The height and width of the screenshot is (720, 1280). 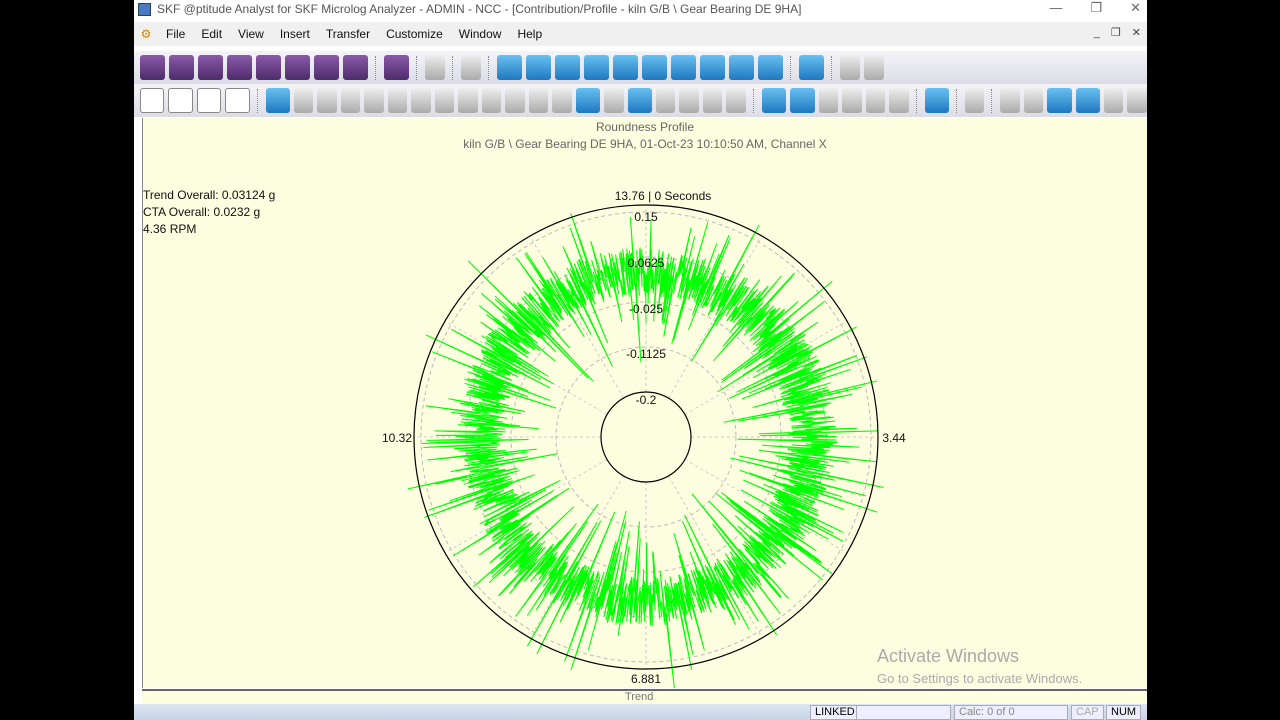 What do you see at coordinates (1135, 8) in the screenshot?
I see `close-button: ✕` at bounding box center [1135, 8].